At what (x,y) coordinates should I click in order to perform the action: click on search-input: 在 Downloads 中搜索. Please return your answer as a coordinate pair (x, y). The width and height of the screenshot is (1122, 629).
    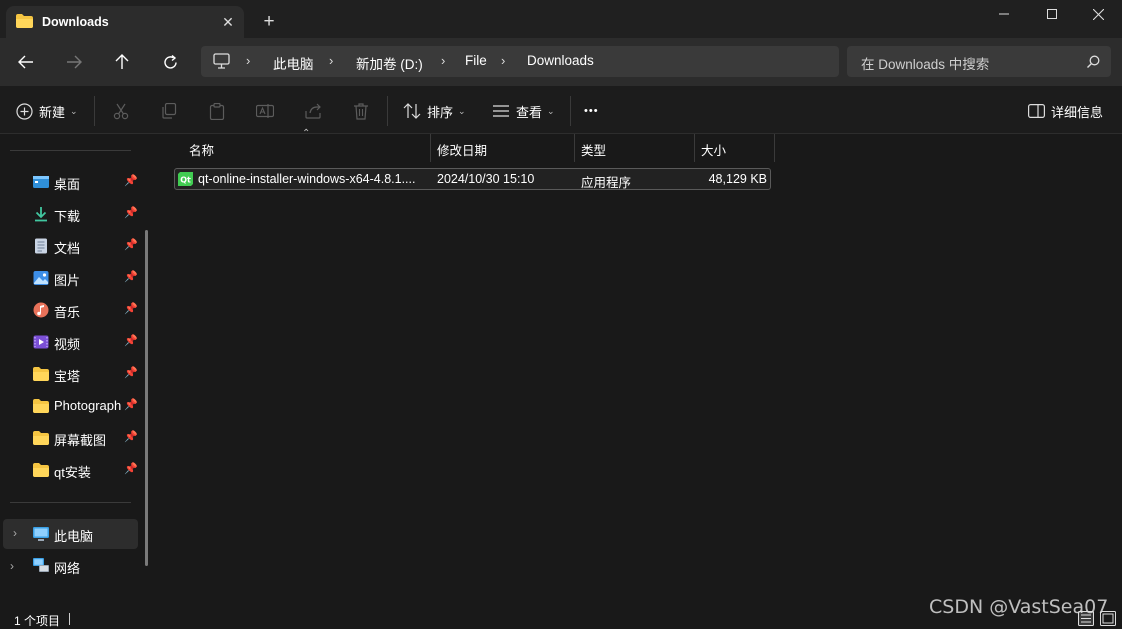
    Looking at the image, I should click on (979, 61).